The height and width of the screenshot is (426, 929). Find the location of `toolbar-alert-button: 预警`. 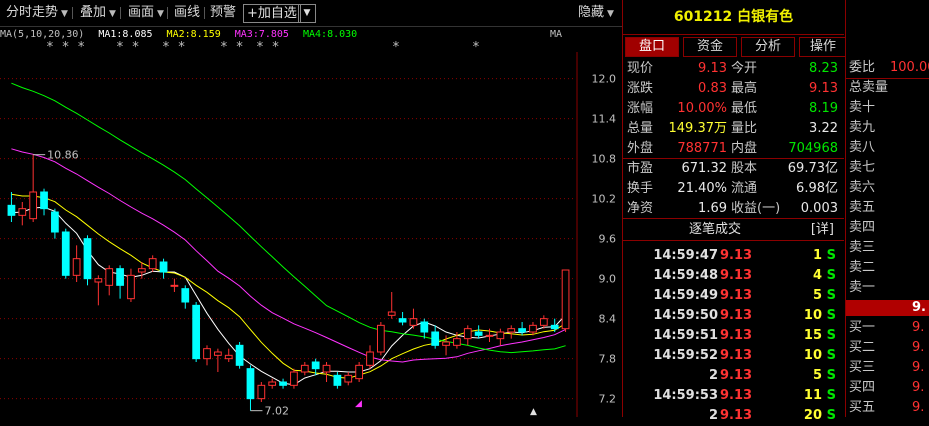

toolbar-alert-button: 预警 is located at coordinates (223, 13).